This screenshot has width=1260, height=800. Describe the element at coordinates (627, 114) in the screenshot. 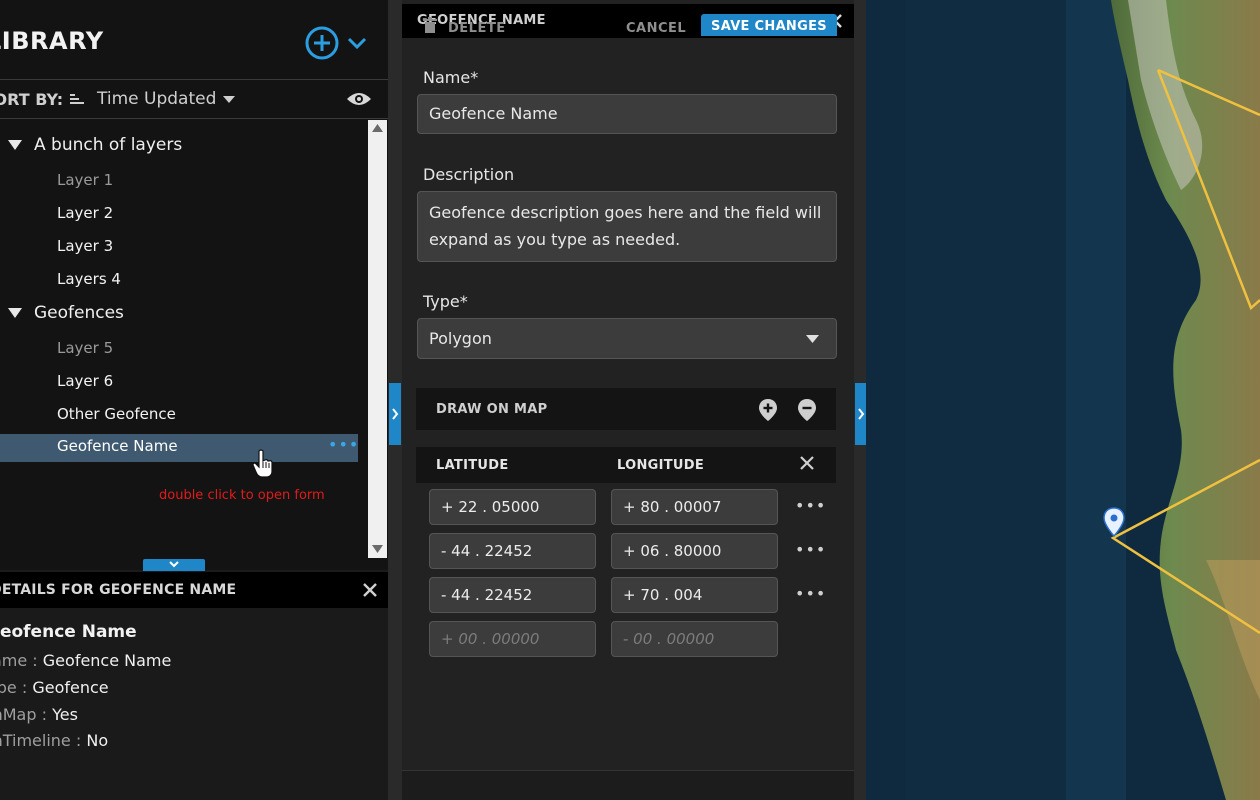

I see `name-input: Geofence Name` at that location.